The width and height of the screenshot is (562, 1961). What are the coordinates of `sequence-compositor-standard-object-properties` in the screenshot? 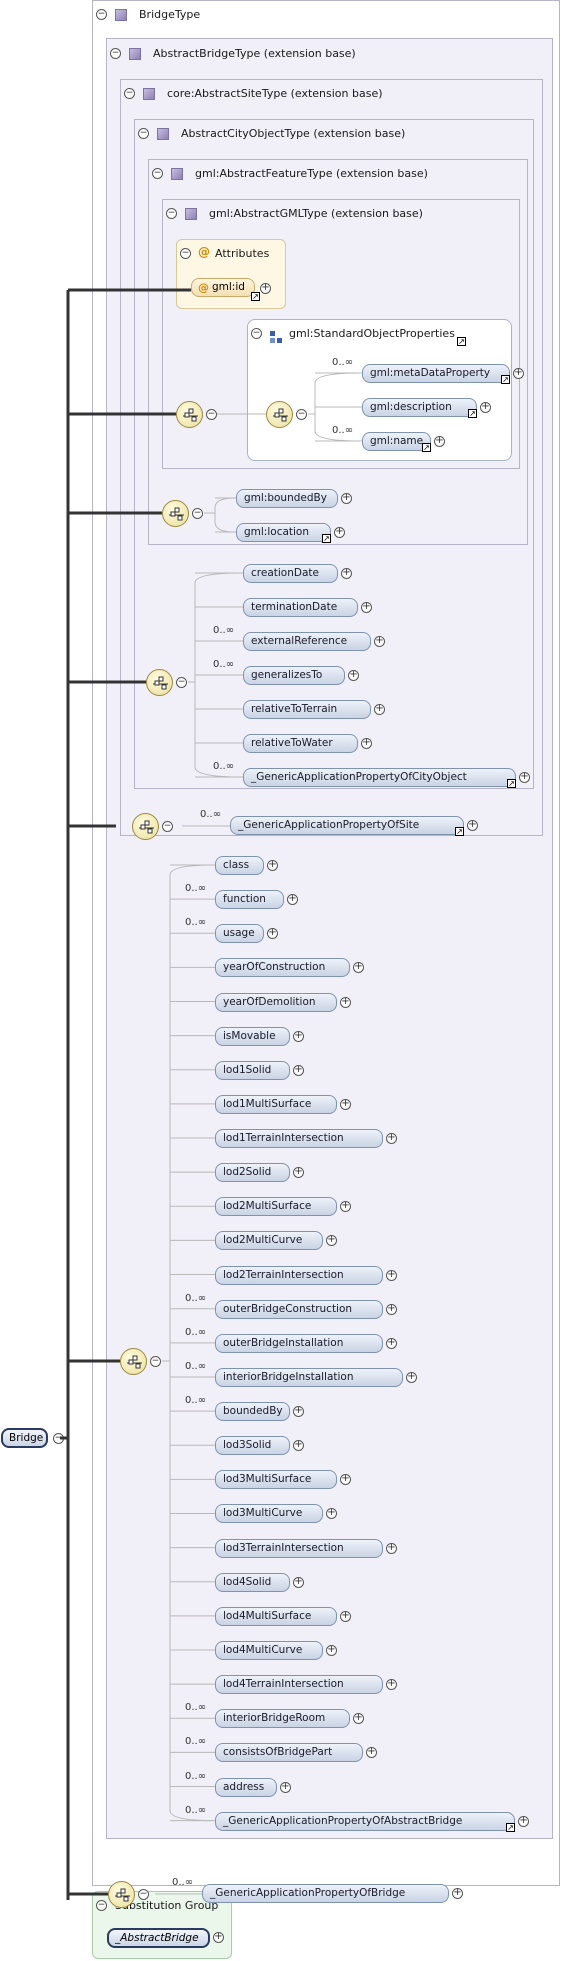 It's located at (279, 414).